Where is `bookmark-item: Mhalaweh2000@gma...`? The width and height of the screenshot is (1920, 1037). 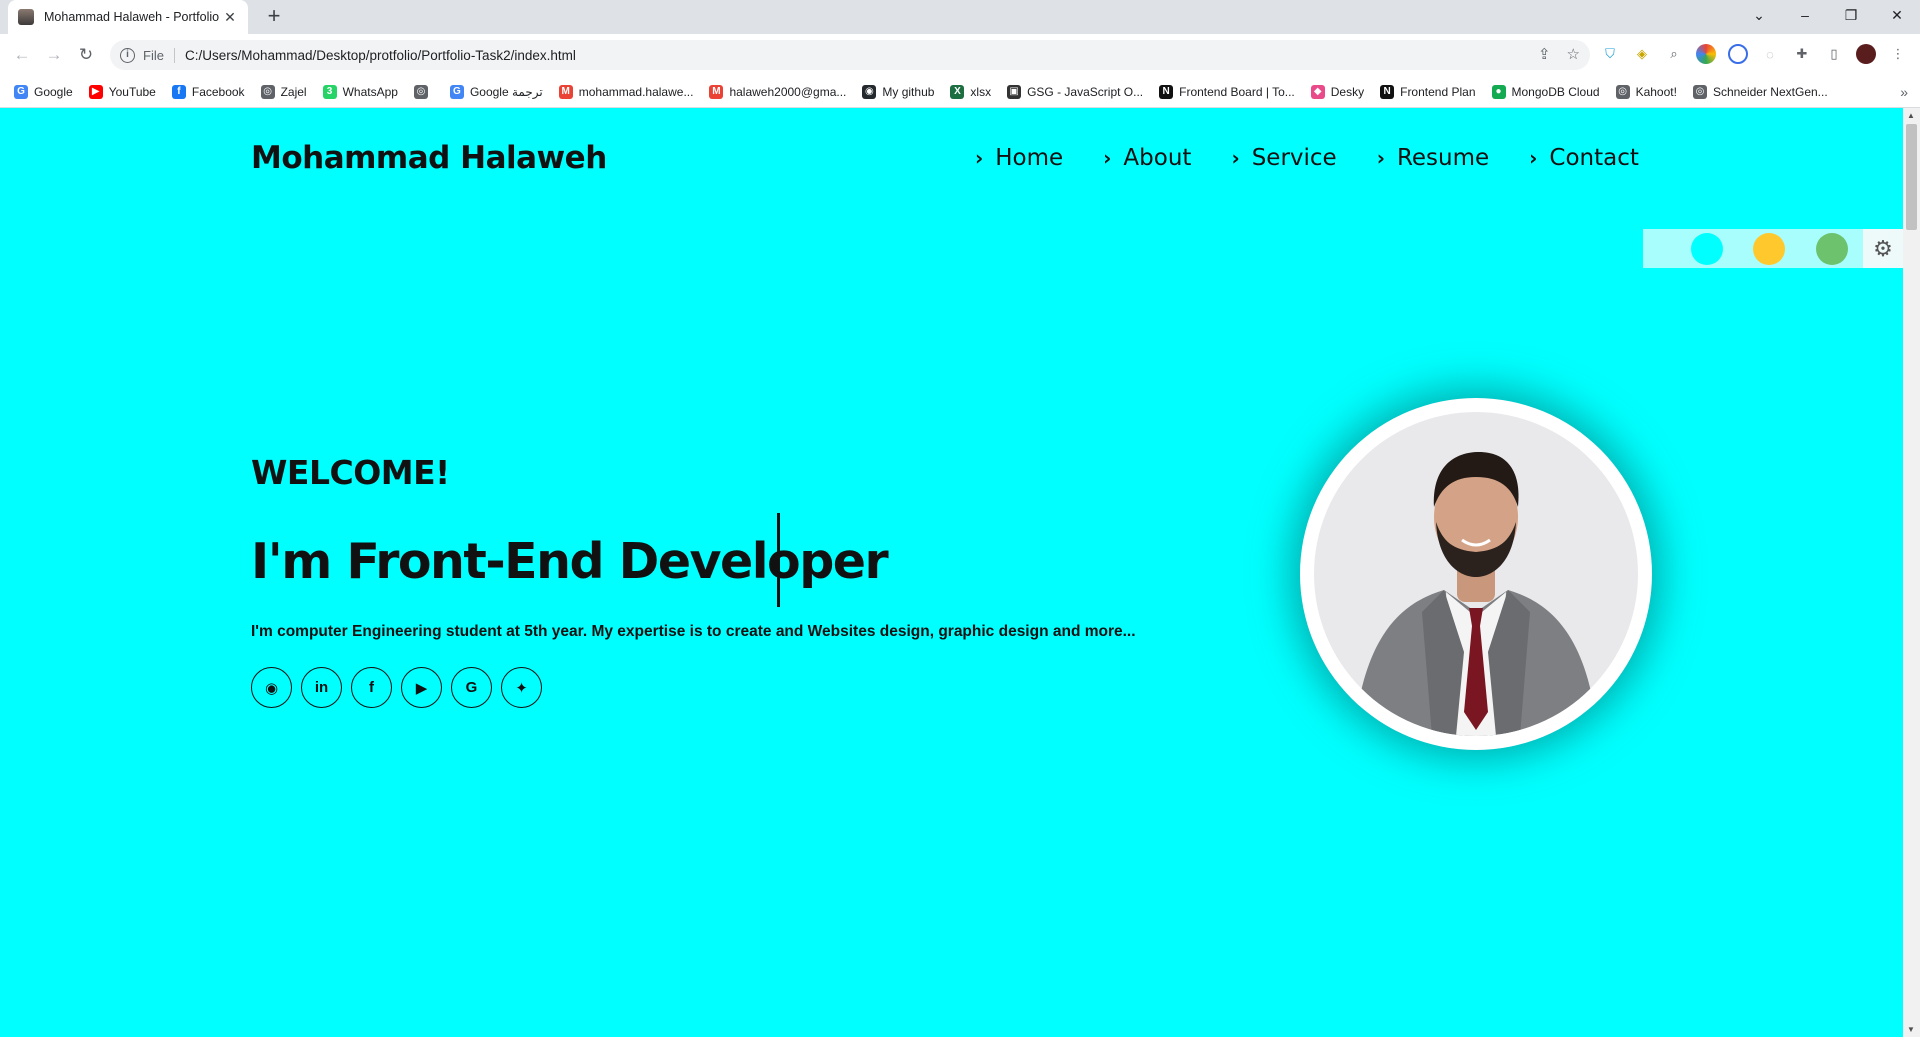 bookmark-item: Mhalaweh2000@gma... is located at coordinates (777, 91).